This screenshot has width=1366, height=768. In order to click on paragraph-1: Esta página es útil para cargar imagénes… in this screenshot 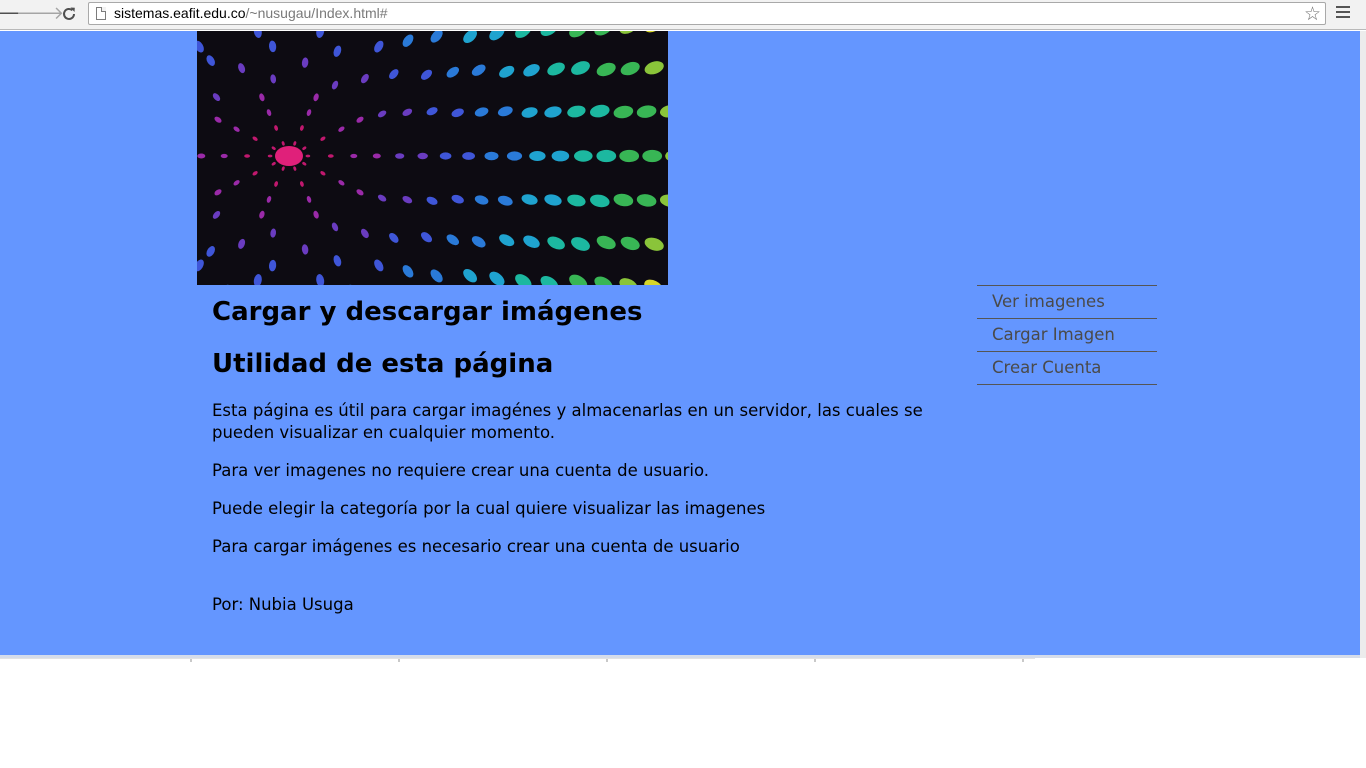, I will do `click(567, 421)`.